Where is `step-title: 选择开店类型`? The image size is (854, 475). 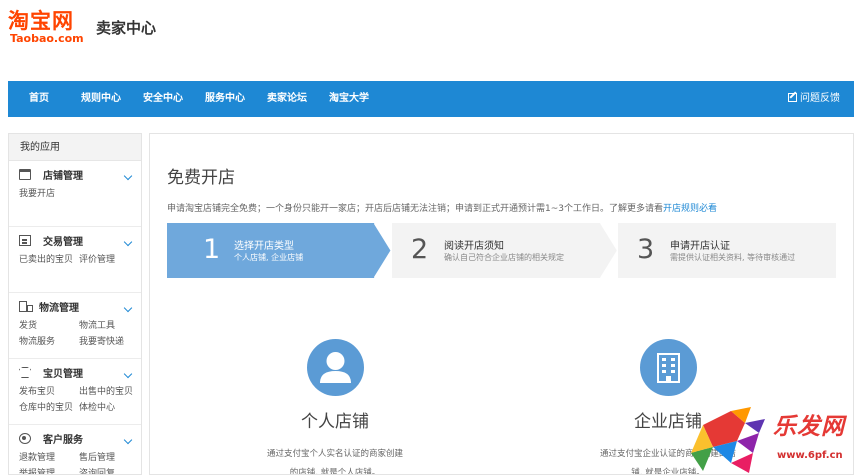 step-title: 选择开店类型 is located at coordinates (264, 246).